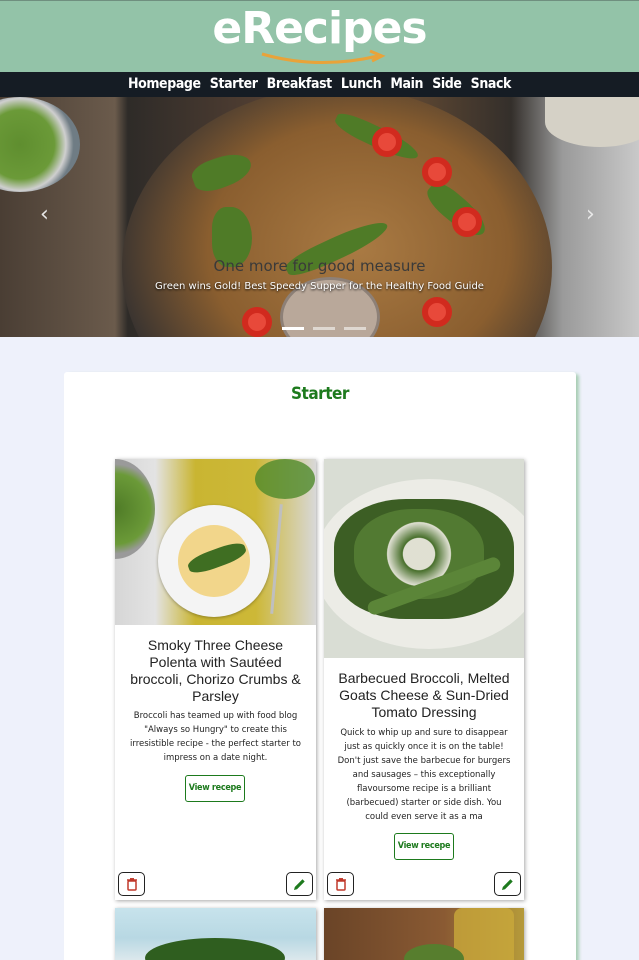 The height and width of the screenshot is (960, 639). Describe the element at coordinates (40, 144) in the screenshot. I see `carousel-image-plate` at that location.